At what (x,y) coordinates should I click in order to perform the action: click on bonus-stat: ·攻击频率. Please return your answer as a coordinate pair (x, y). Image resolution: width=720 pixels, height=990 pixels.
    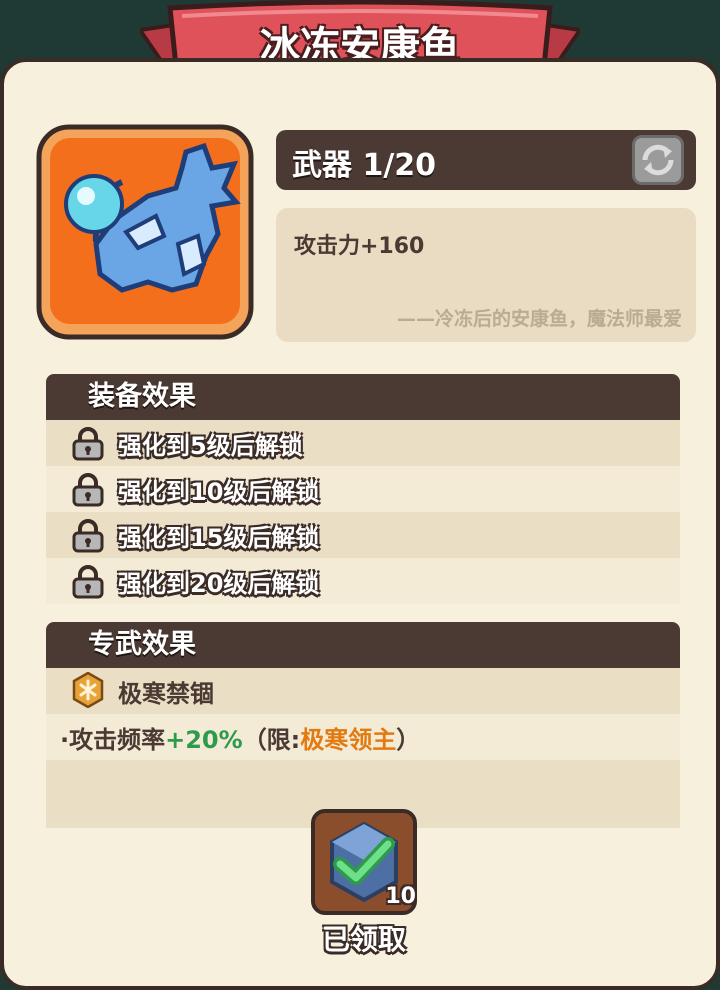
    Looking at the image, I should click on (113, 740).